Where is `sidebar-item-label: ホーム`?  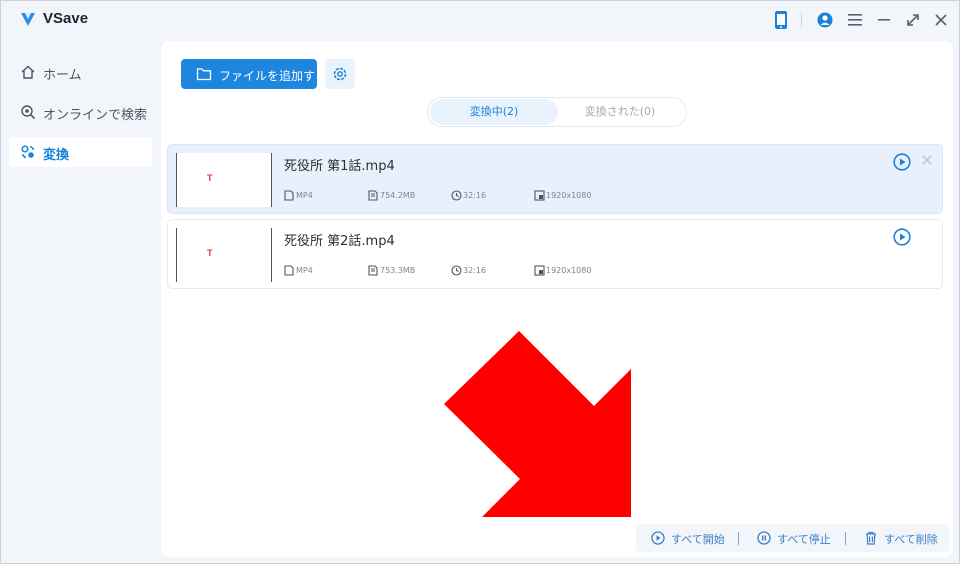 sidebar-item-label: ホーム is located at coordinates (62, 75).